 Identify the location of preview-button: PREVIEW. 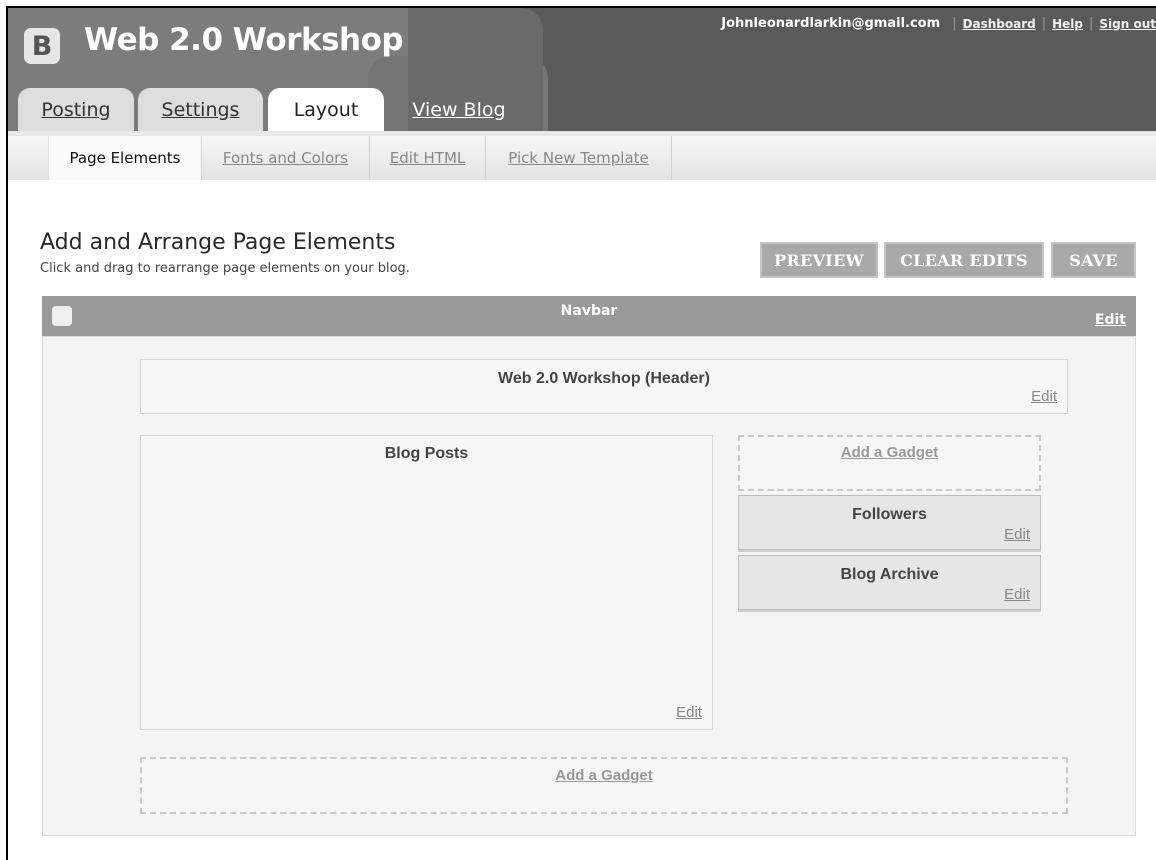
(819, 260).